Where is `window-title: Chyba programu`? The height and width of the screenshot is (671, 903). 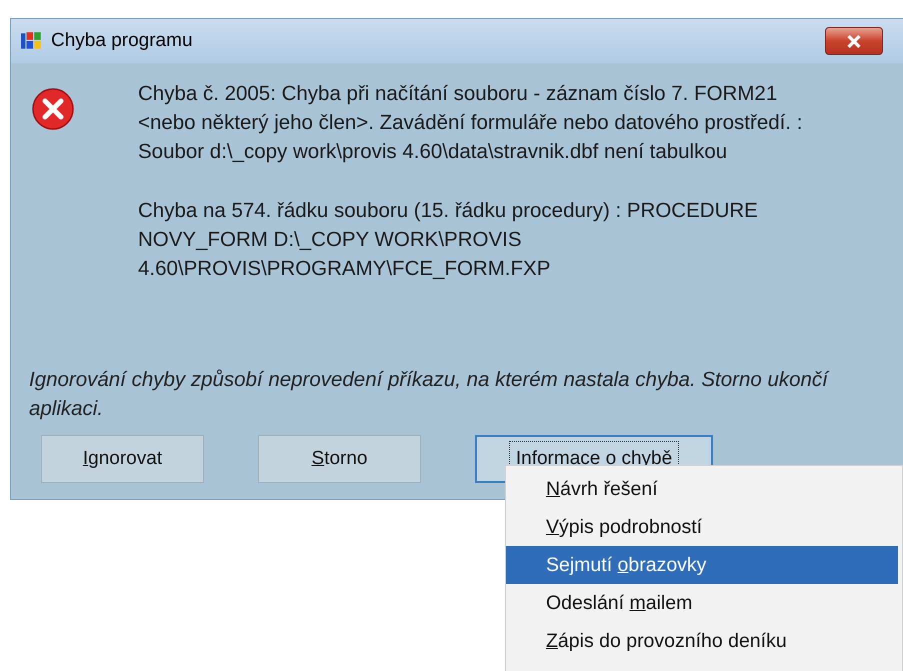 window-title: Chyba programu is located at coordinates (122, 41).